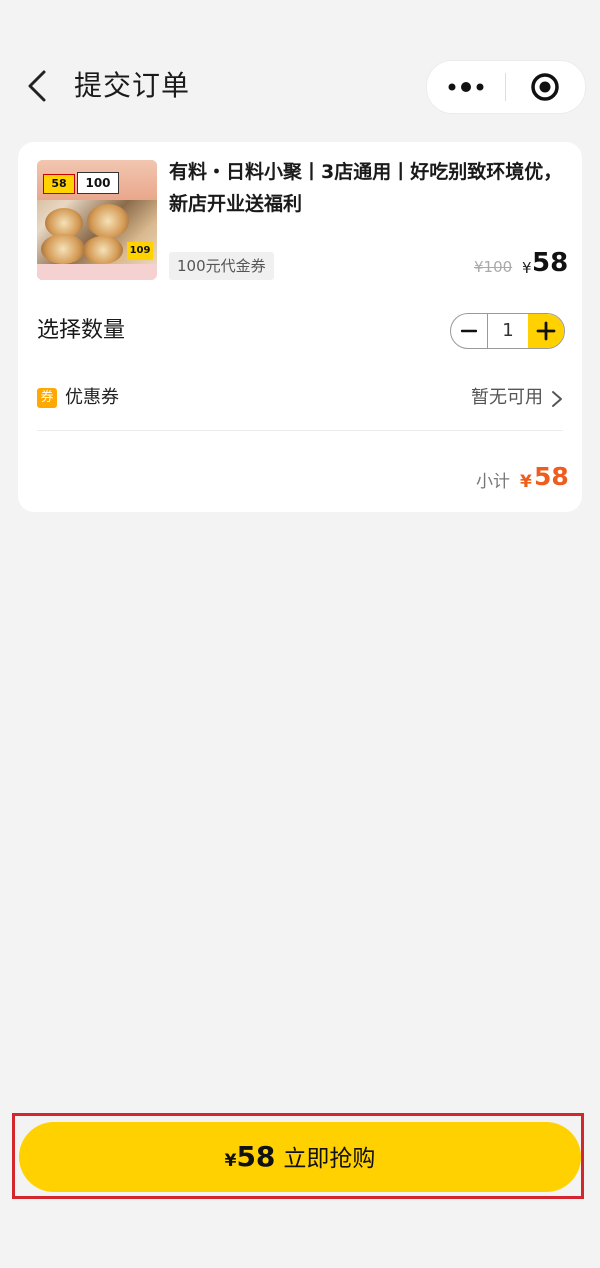  What do you see at coordinates (81, 330) in the screenshot?
I see `quantity-label: 选择数量` at bounding box center [81, 330].